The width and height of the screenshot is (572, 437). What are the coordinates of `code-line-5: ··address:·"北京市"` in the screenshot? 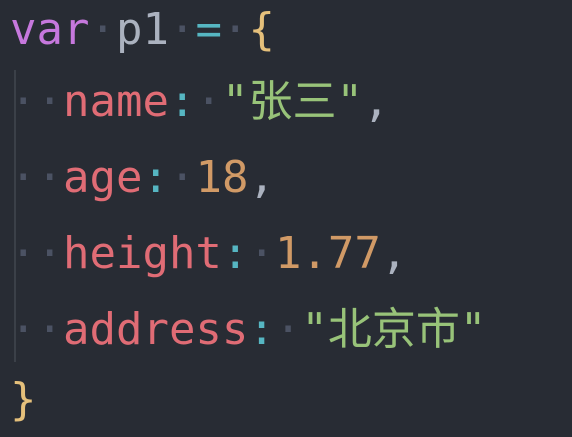 It's located at (248, 330).